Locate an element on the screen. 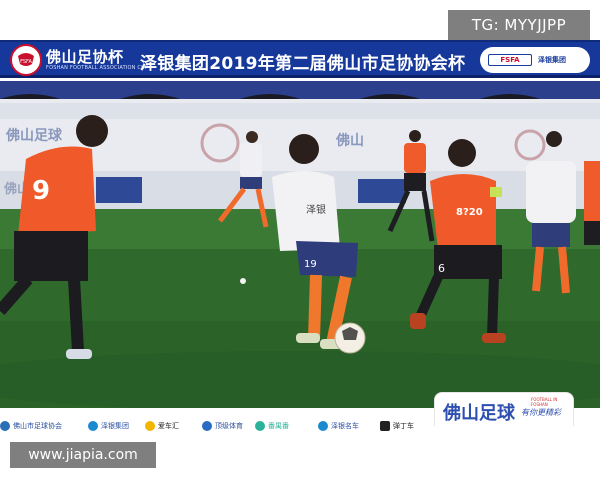  banner-sponsor-pill: FSFA 泽银集团 is located at coordinates (535, 60).